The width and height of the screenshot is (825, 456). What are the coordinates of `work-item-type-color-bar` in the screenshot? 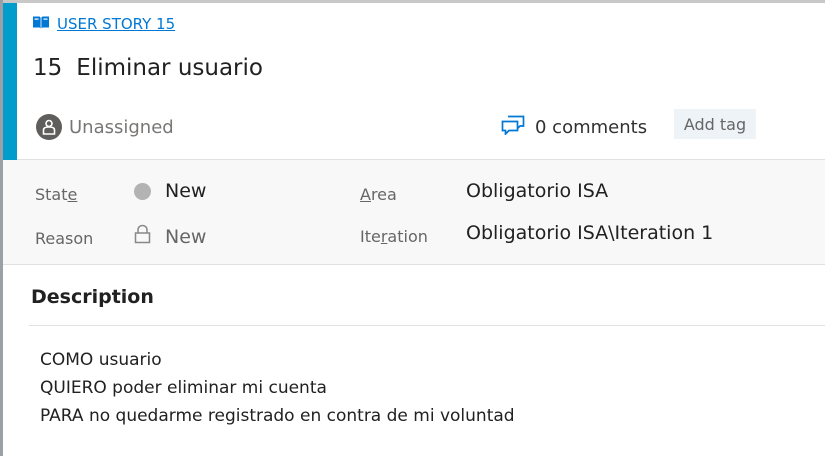 It's located at (10, 81).